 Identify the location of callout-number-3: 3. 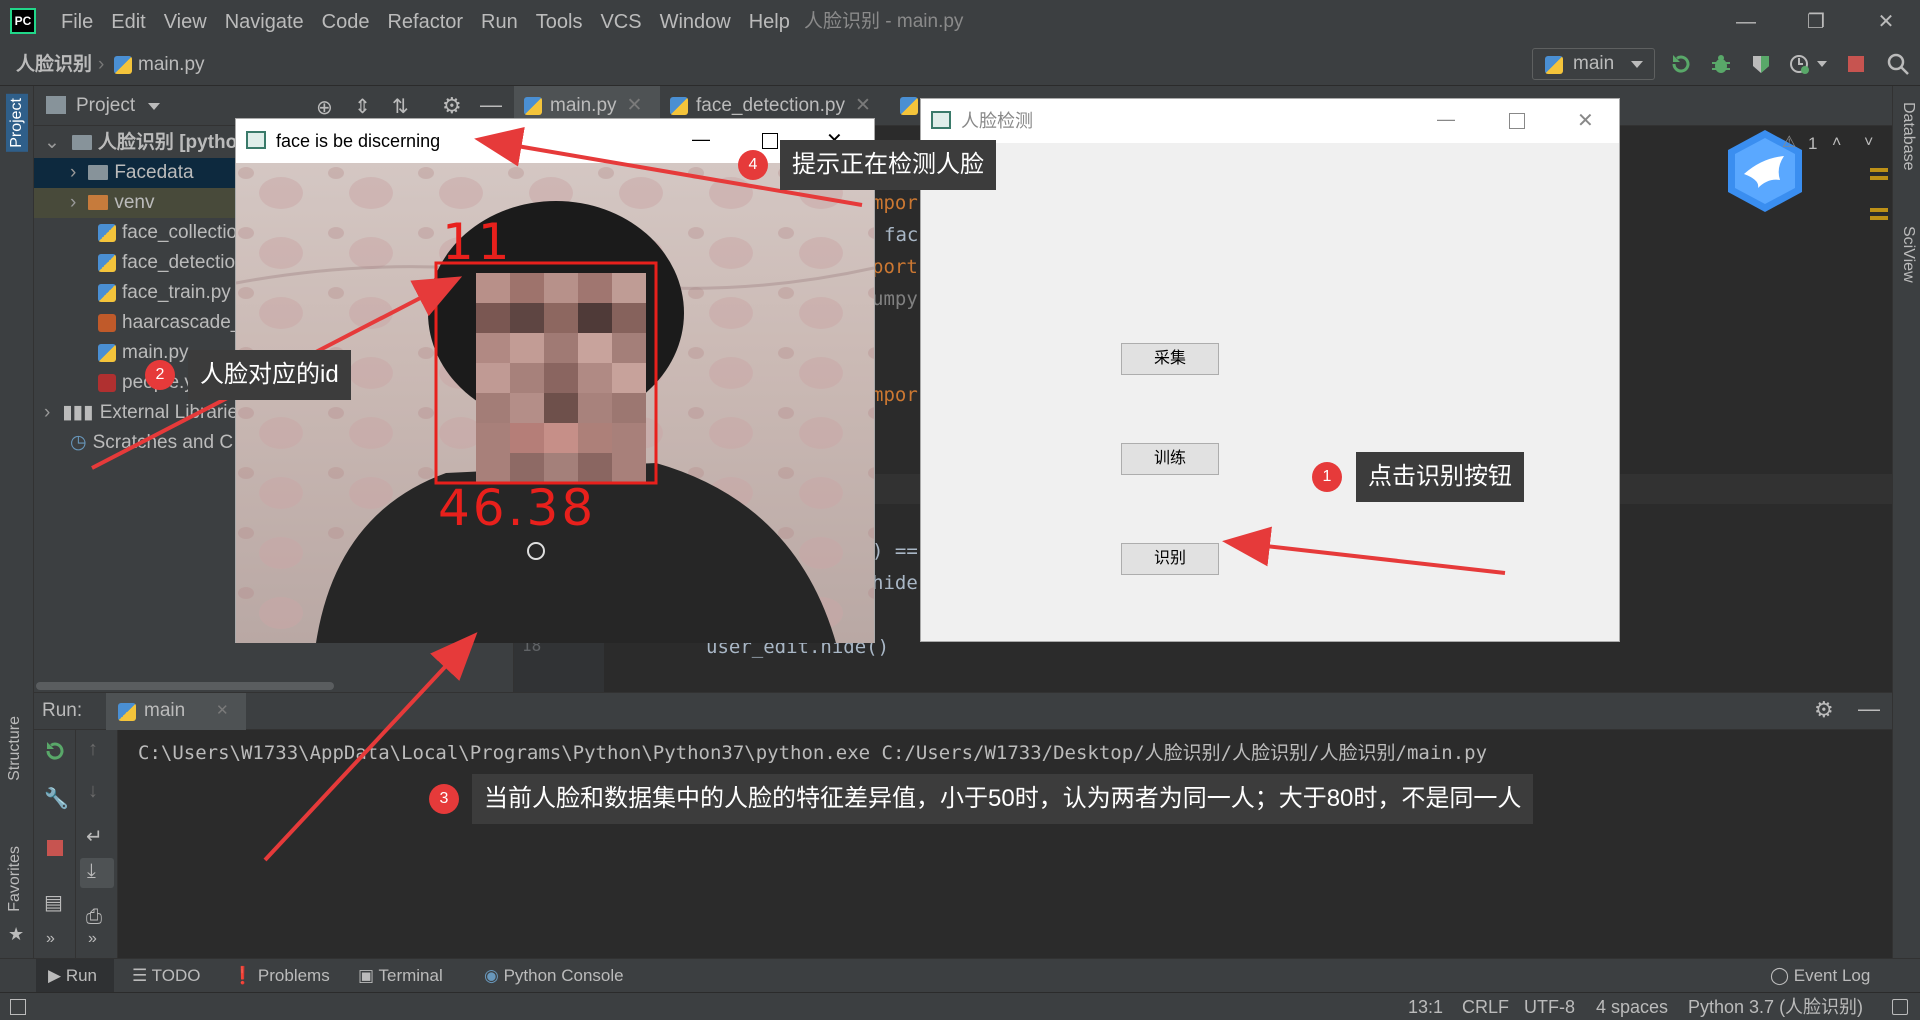
(444, 799).